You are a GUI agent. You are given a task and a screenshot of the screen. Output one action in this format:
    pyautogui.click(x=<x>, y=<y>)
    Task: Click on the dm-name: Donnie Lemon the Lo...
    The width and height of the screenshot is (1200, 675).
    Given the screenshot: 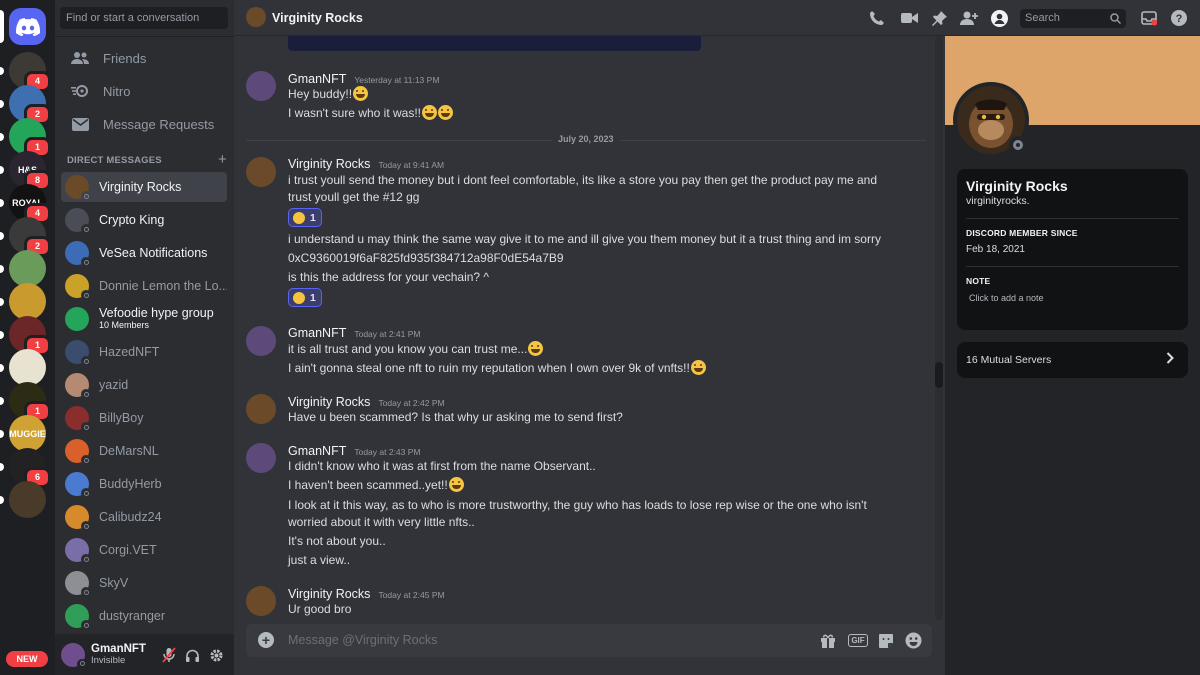 What is the action you would take?
    pyautogui.click(x=163, y=286)
    